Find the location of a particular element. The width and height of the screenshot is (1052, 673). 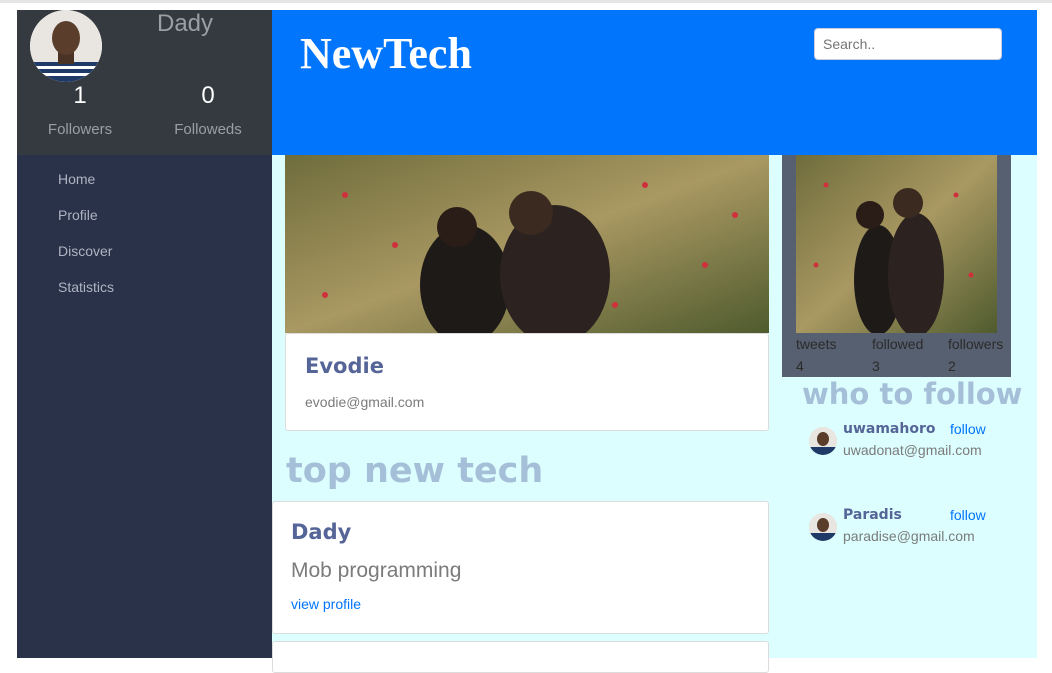

section-title: top new tech is located at coordinates (415, 471).